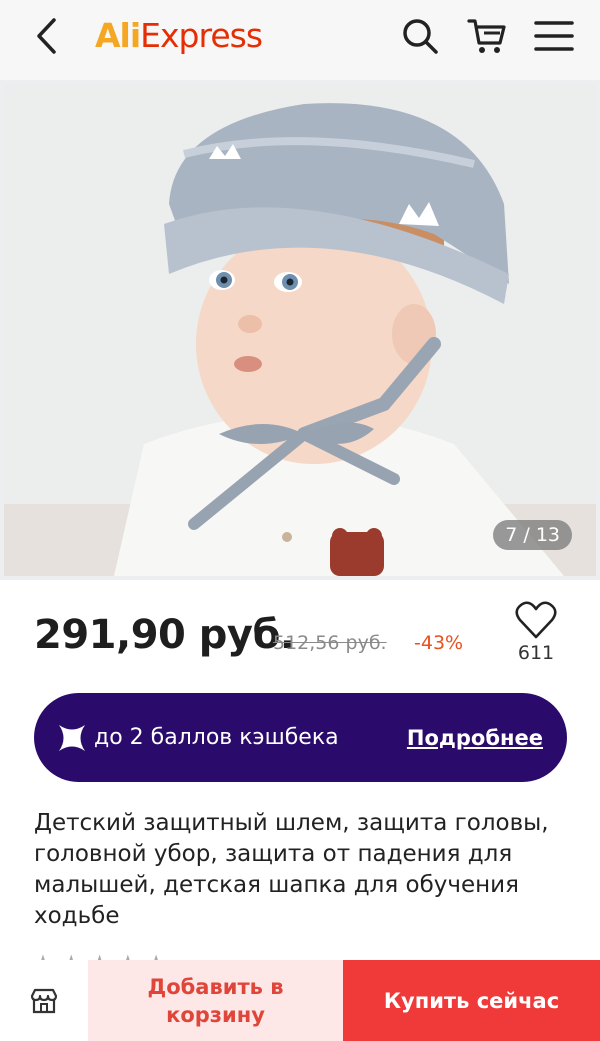 This screenshot has height=1041, width=600. Describe the element at coordinates (536, 620) in the screenshot. I see `heart-icon` at that location.